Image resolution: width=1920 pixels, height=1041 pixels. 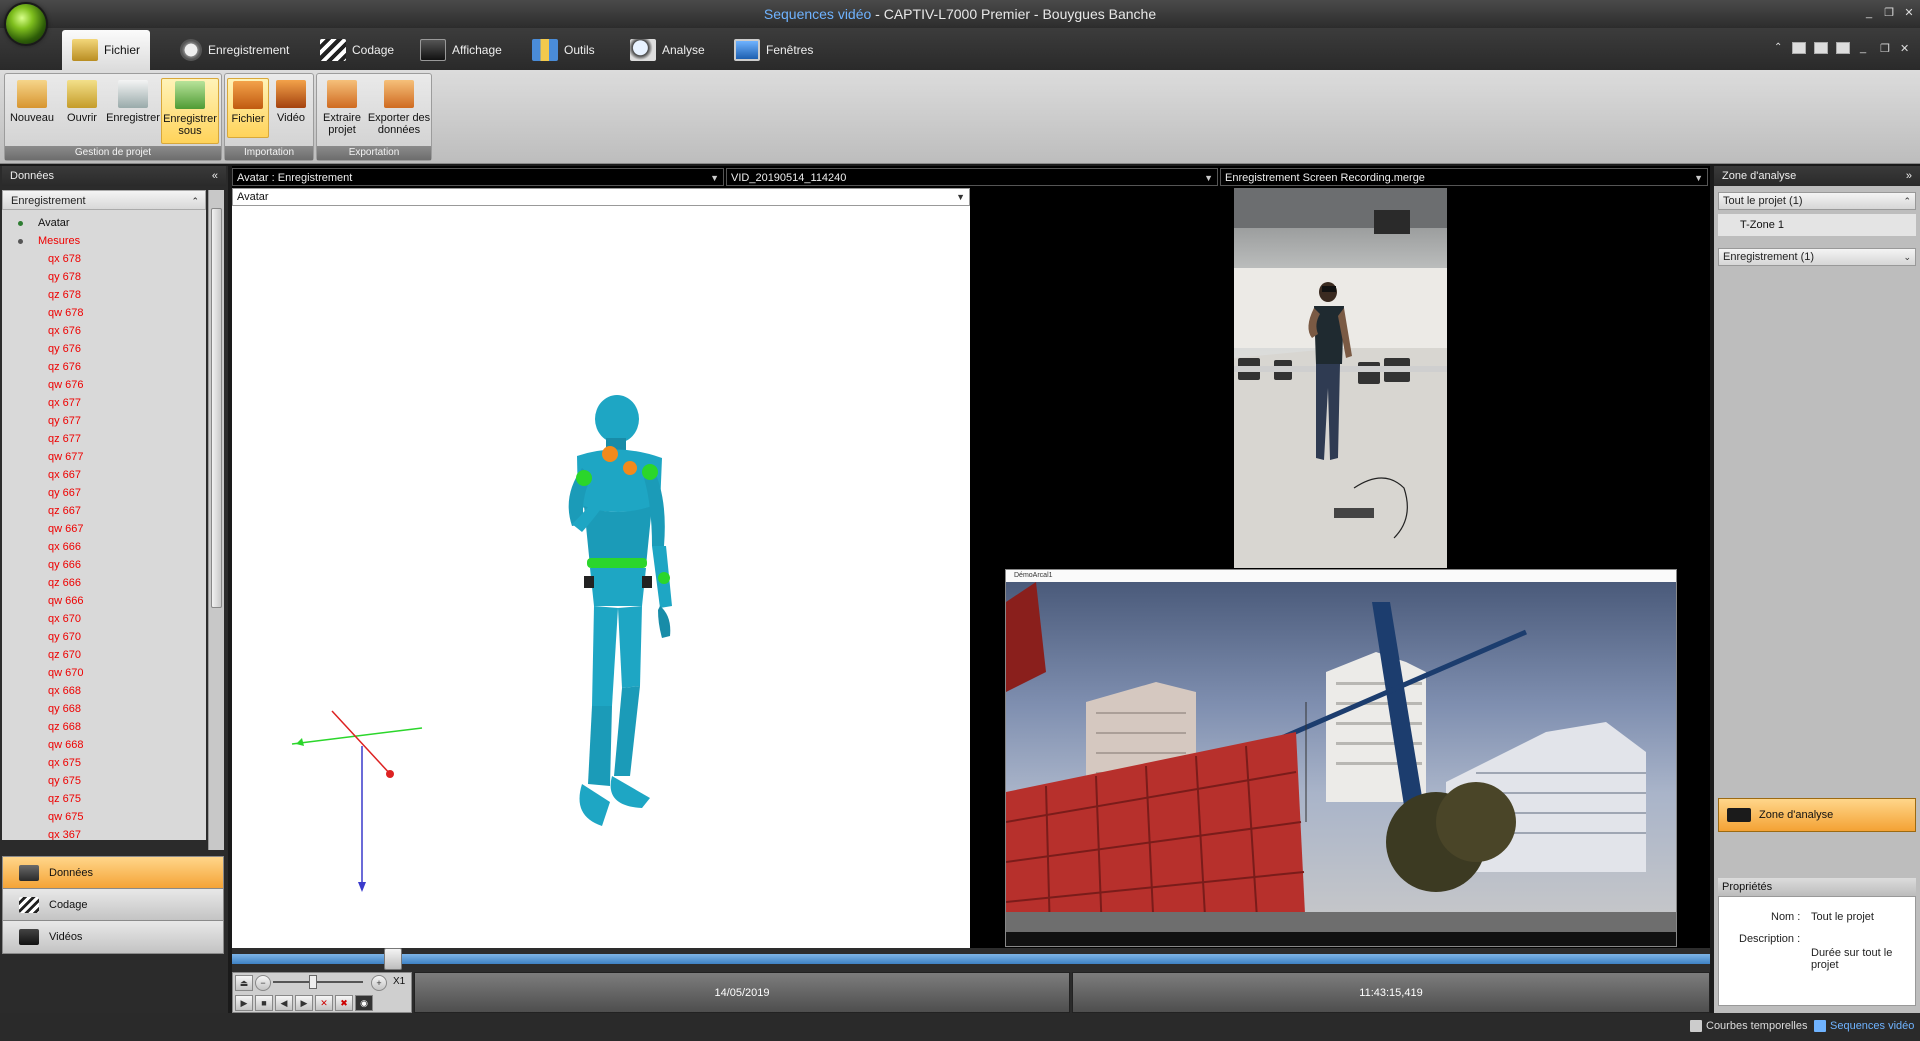 What do you see at coordinates (601, 197) in the screenshot?
I see `avatar-dropdown: Avatar ▼` at bounding box center [601, 197].